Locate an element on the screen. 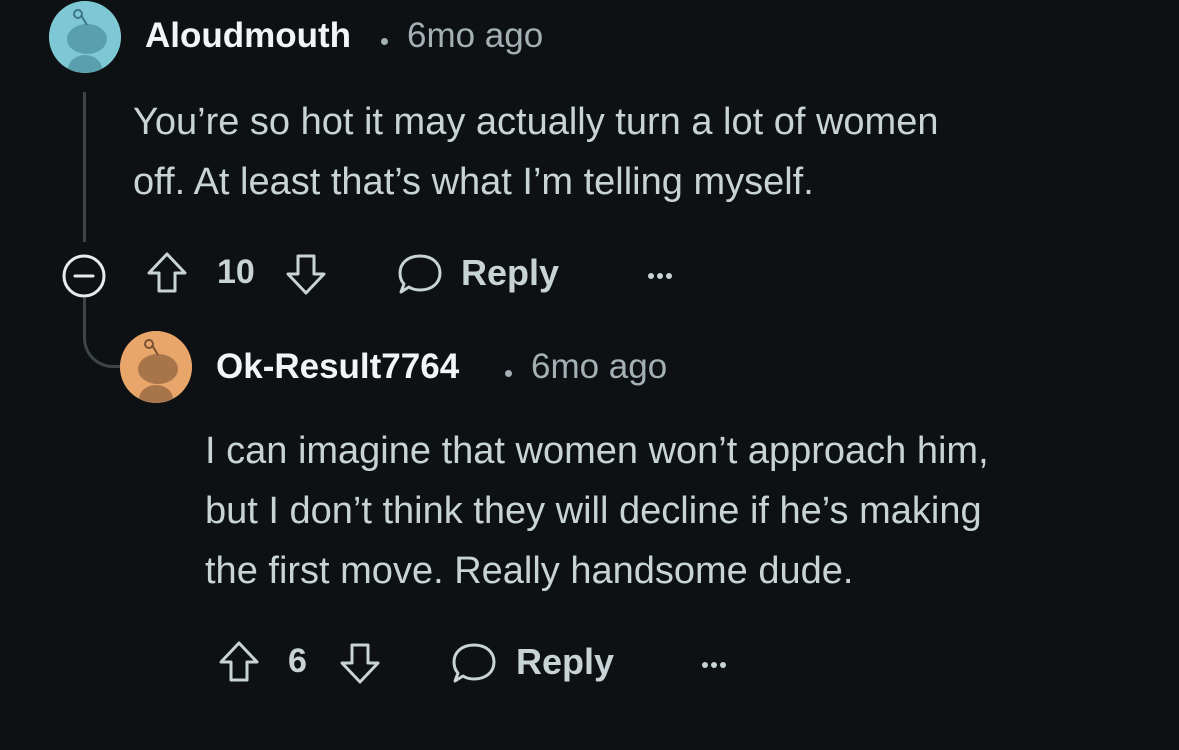 This screenshot has height=750, width=1179. thread-line is located at coordinates (84, 167).